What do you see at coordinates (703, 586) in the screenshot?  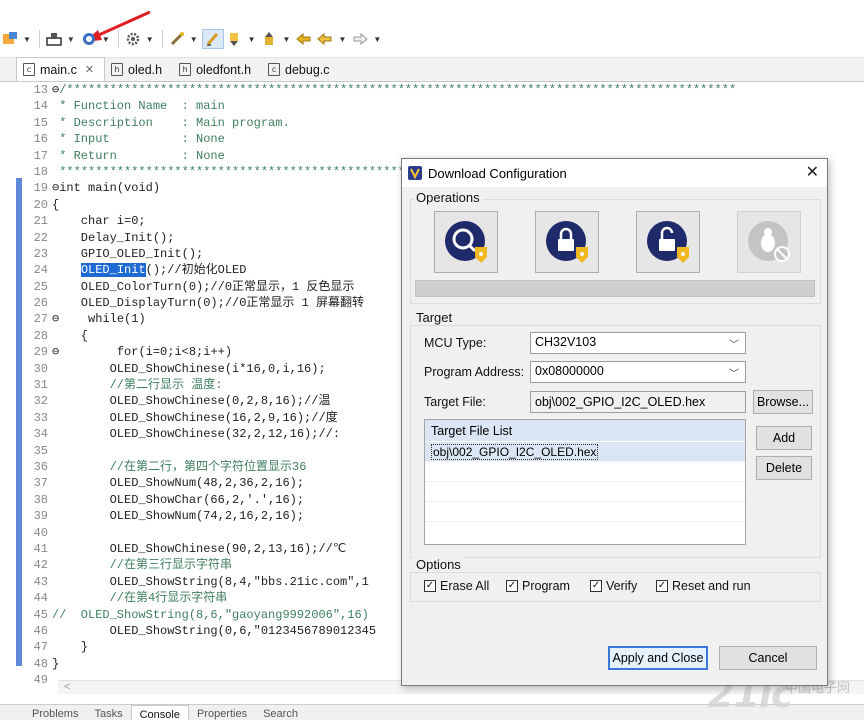 I see `reset-and-run-checkbox: ✓ Reset and run` at bounding box center [703, 586].